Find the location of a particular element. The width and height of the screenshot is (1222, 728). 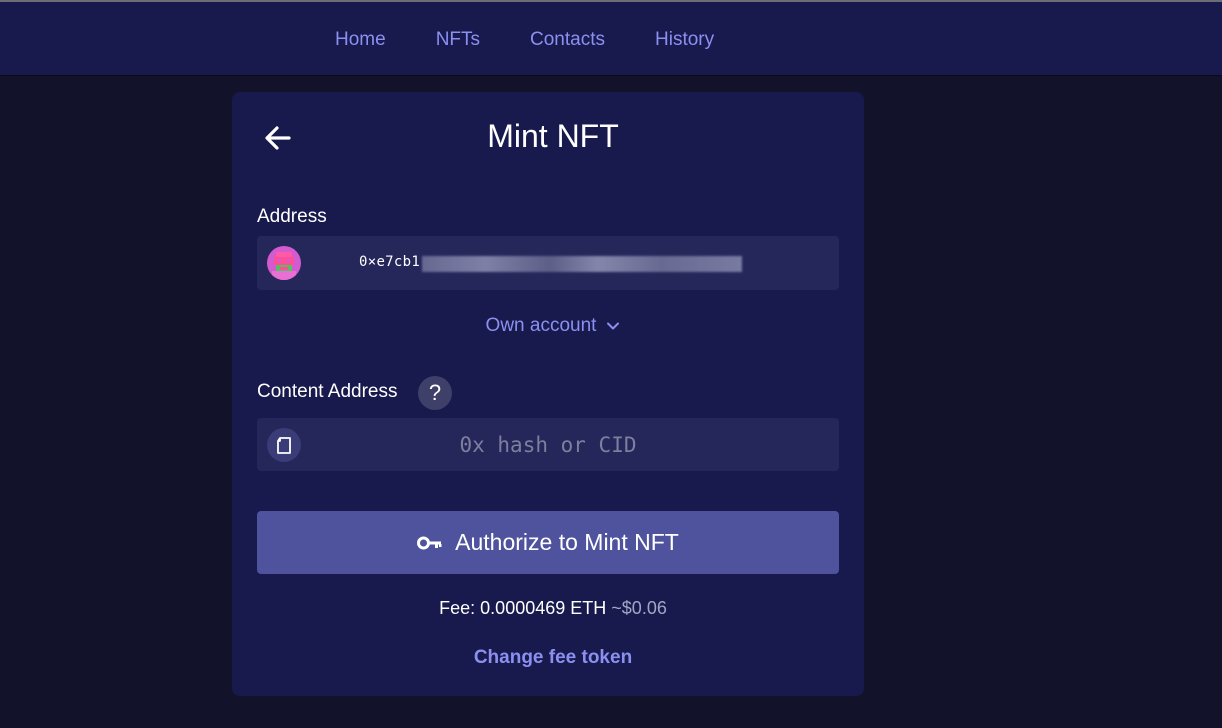

address-field: 0×e7cb1 is located at coordinates (548, 263).